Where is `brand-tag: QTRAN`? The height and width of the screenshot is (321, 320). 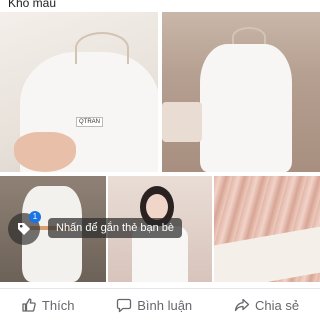 brand-tag: QTRAN is located at coordinates (89, 122).